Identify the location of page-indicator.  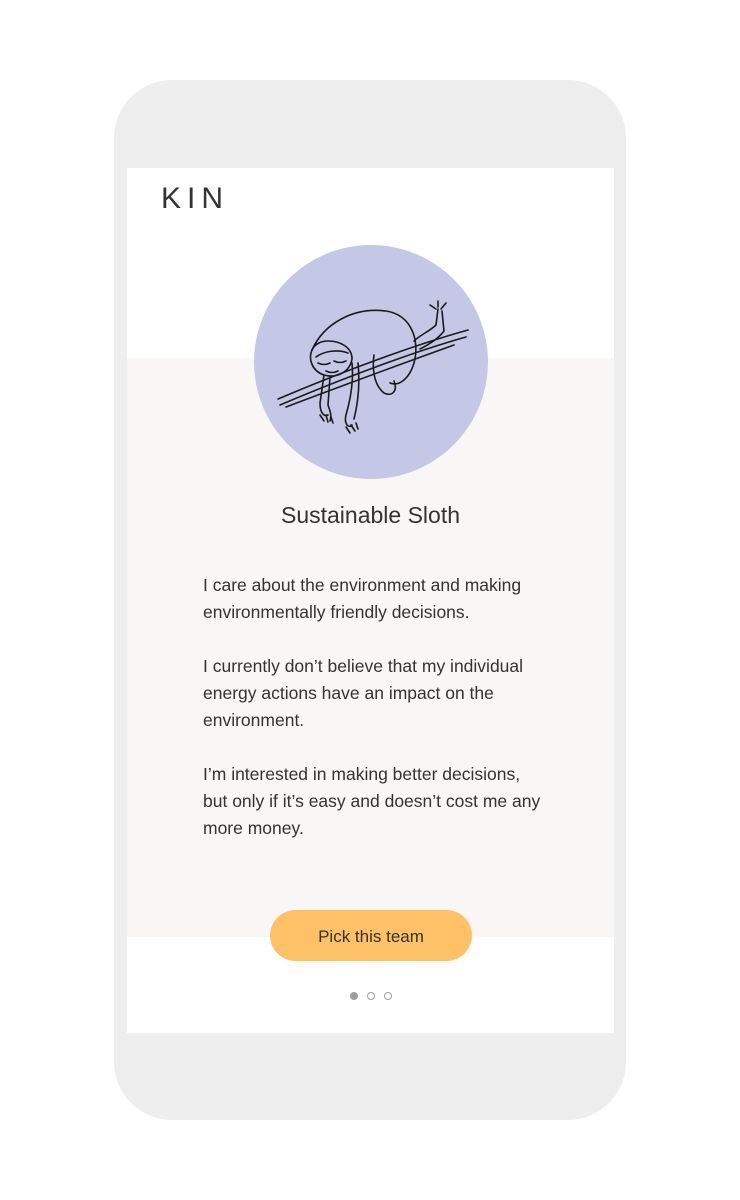
(370, 997).